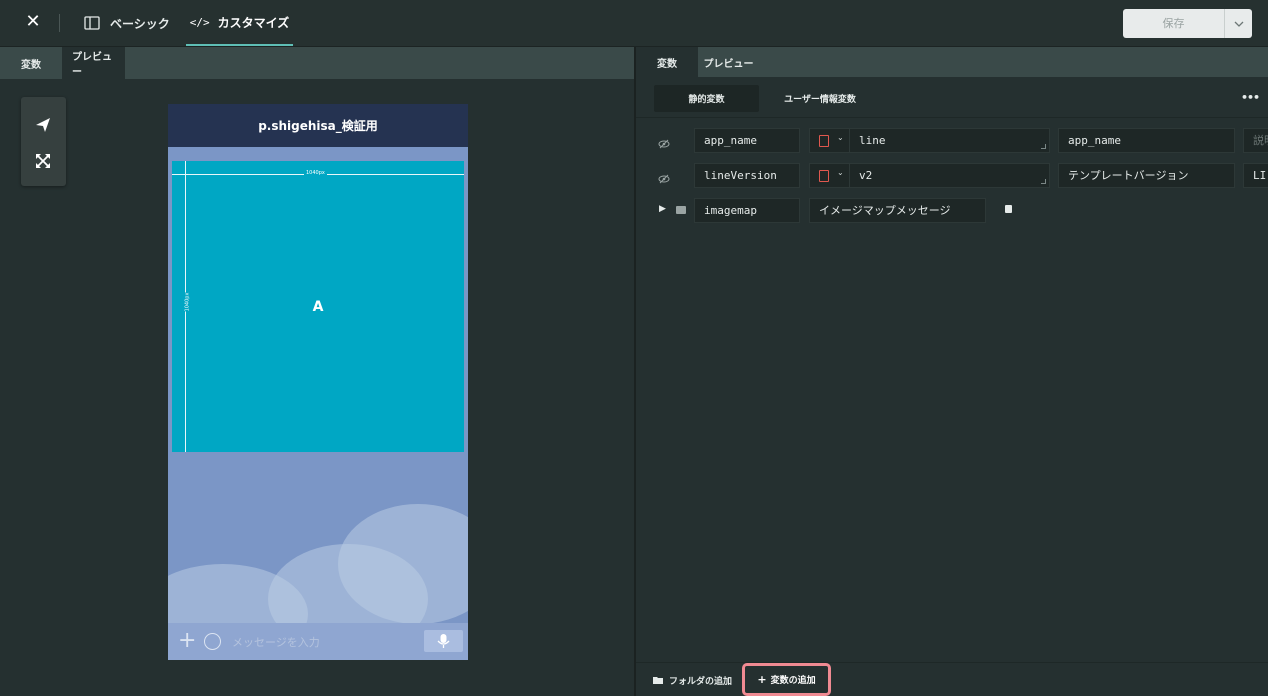 This screenshot has height=696, width=1268. I want to click on variable-value-field: v2 *, so click(1052, 175).